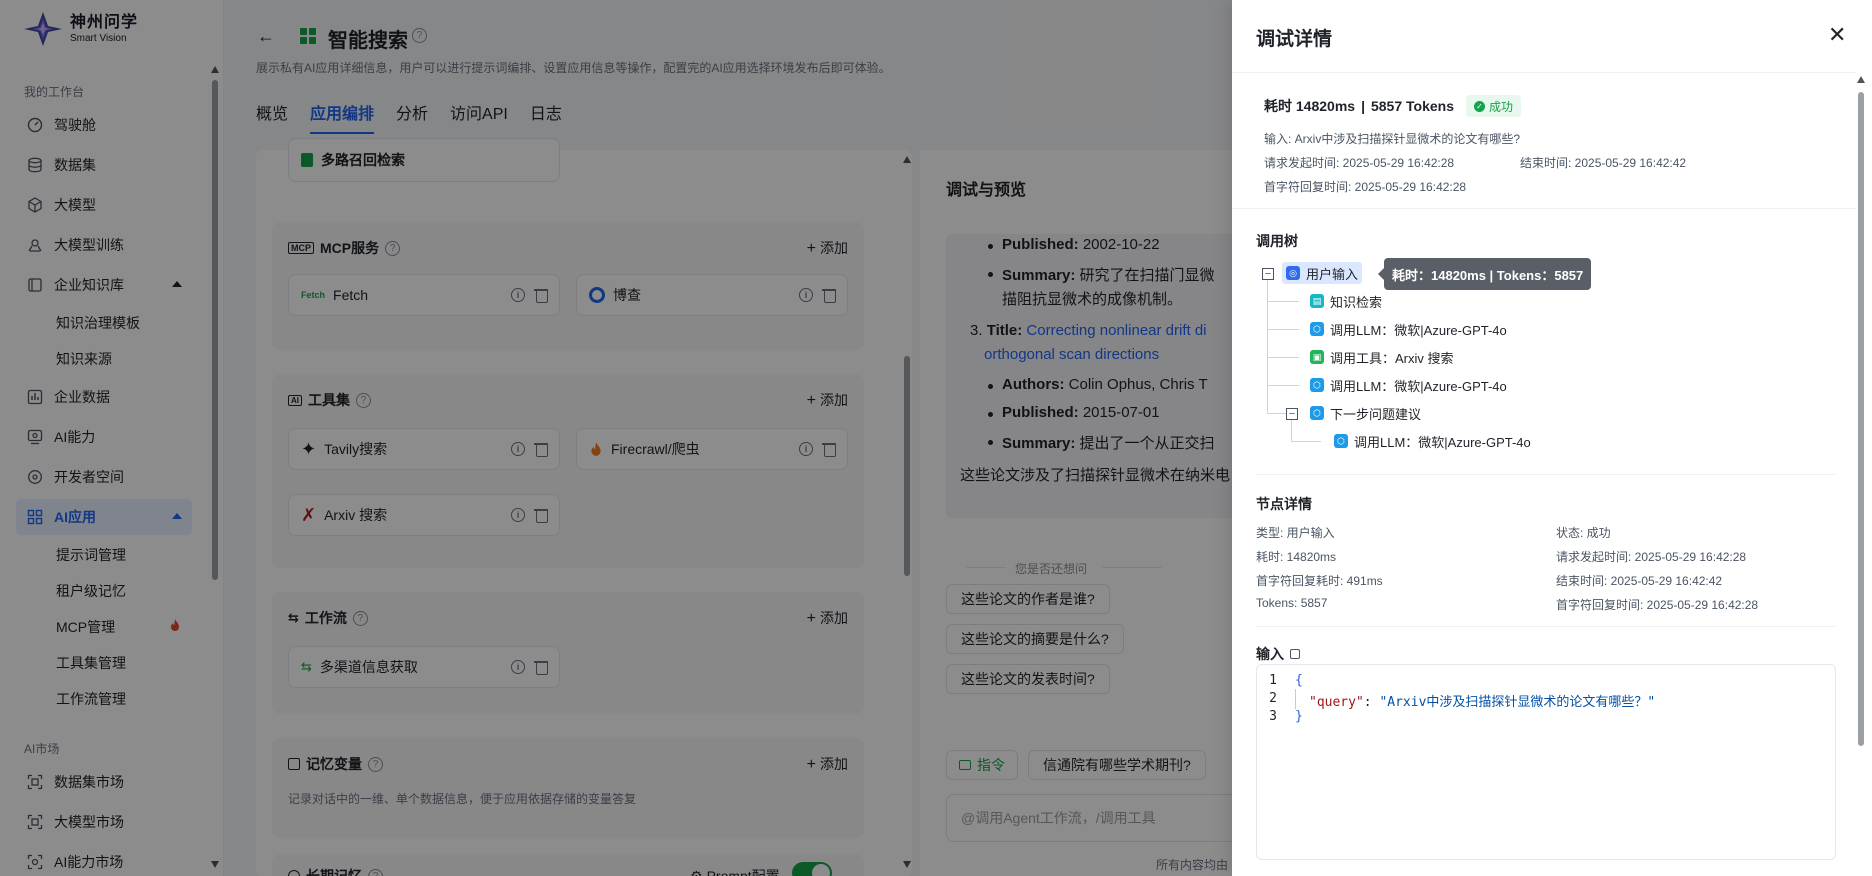  Describe the element at coordinates (1299, 680) in the screenshot. I see `code-line: {` at that location.